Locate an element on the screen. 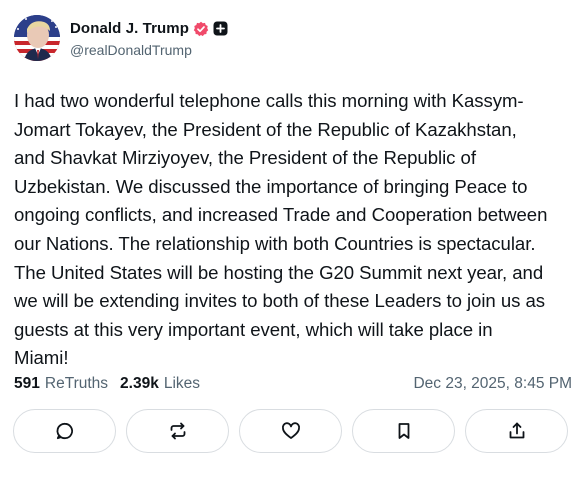  likes-stat: 2.39k Likes is located at coordinates (160, 384).